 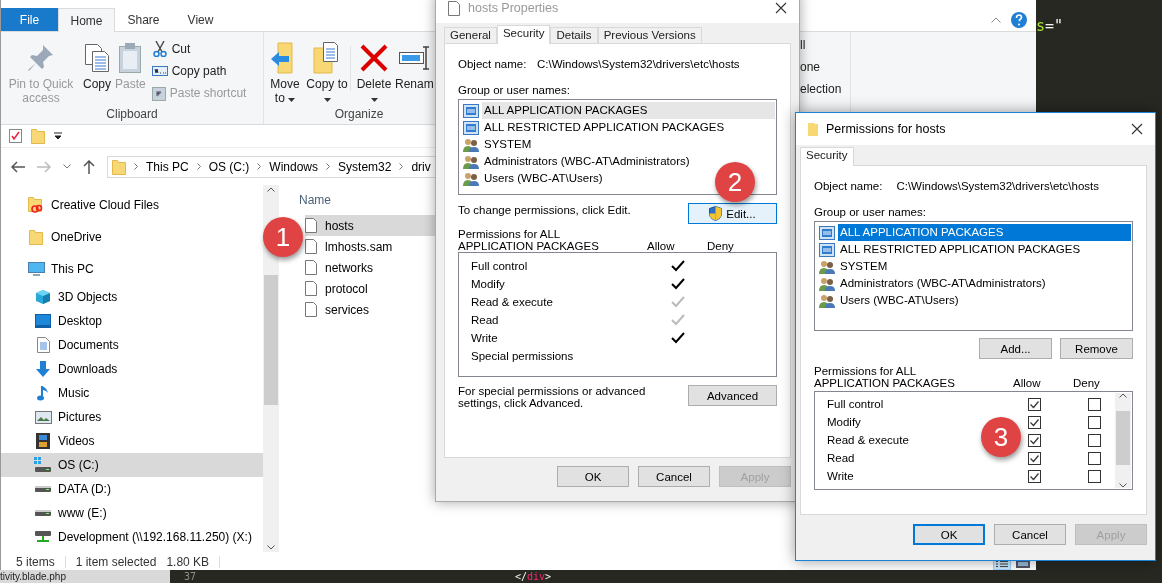 What do you see at coordinates (414, 70) in the screenshot?
I see `ribbon-button: Renam` at bounding box center [414, 70].